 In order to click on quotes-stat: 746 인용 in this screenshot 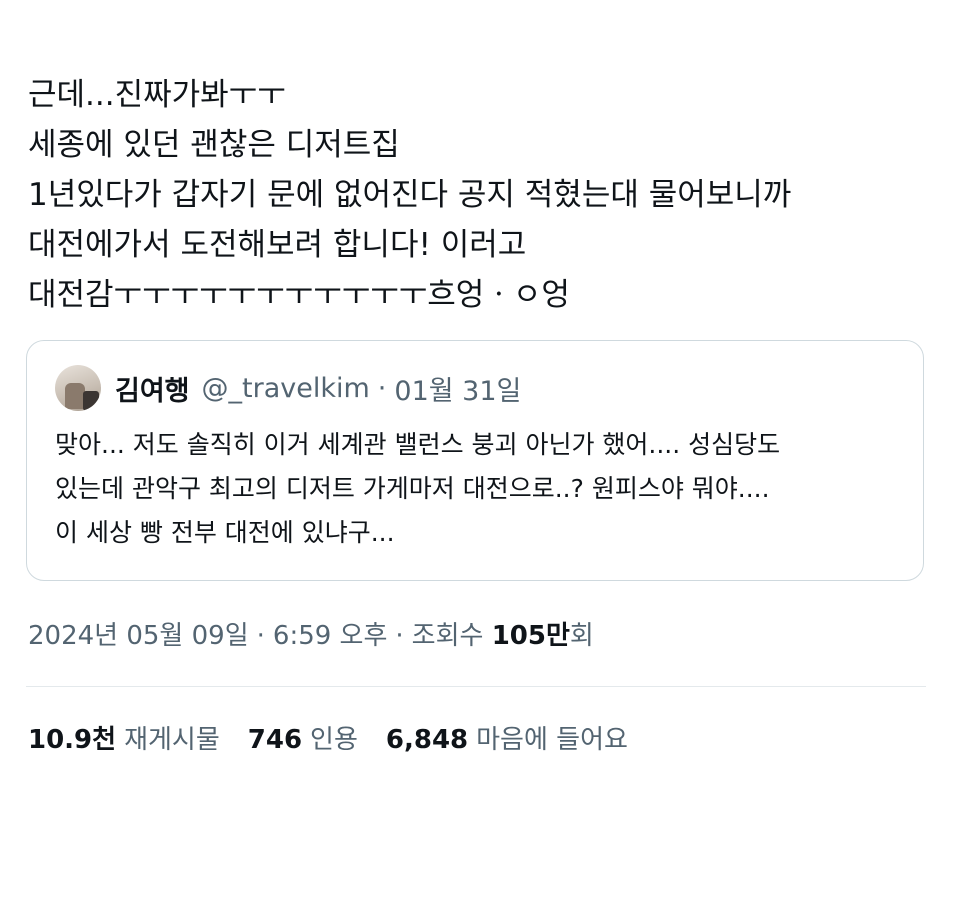, I will do `click(303, 740)`.